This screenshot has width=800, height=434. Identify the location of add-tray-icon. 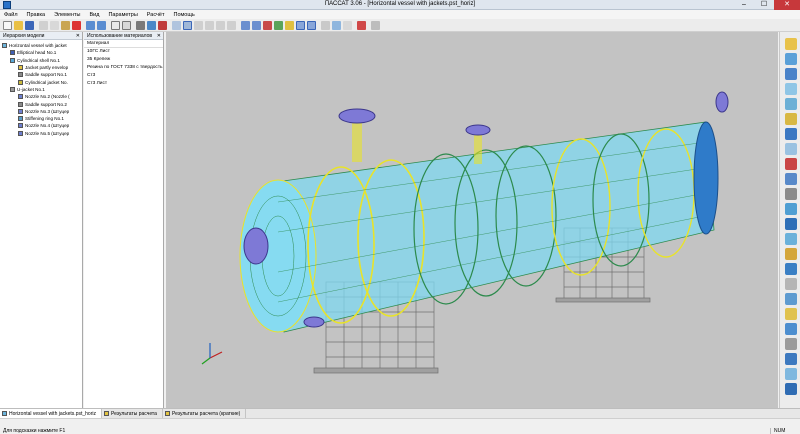
(791, 299).